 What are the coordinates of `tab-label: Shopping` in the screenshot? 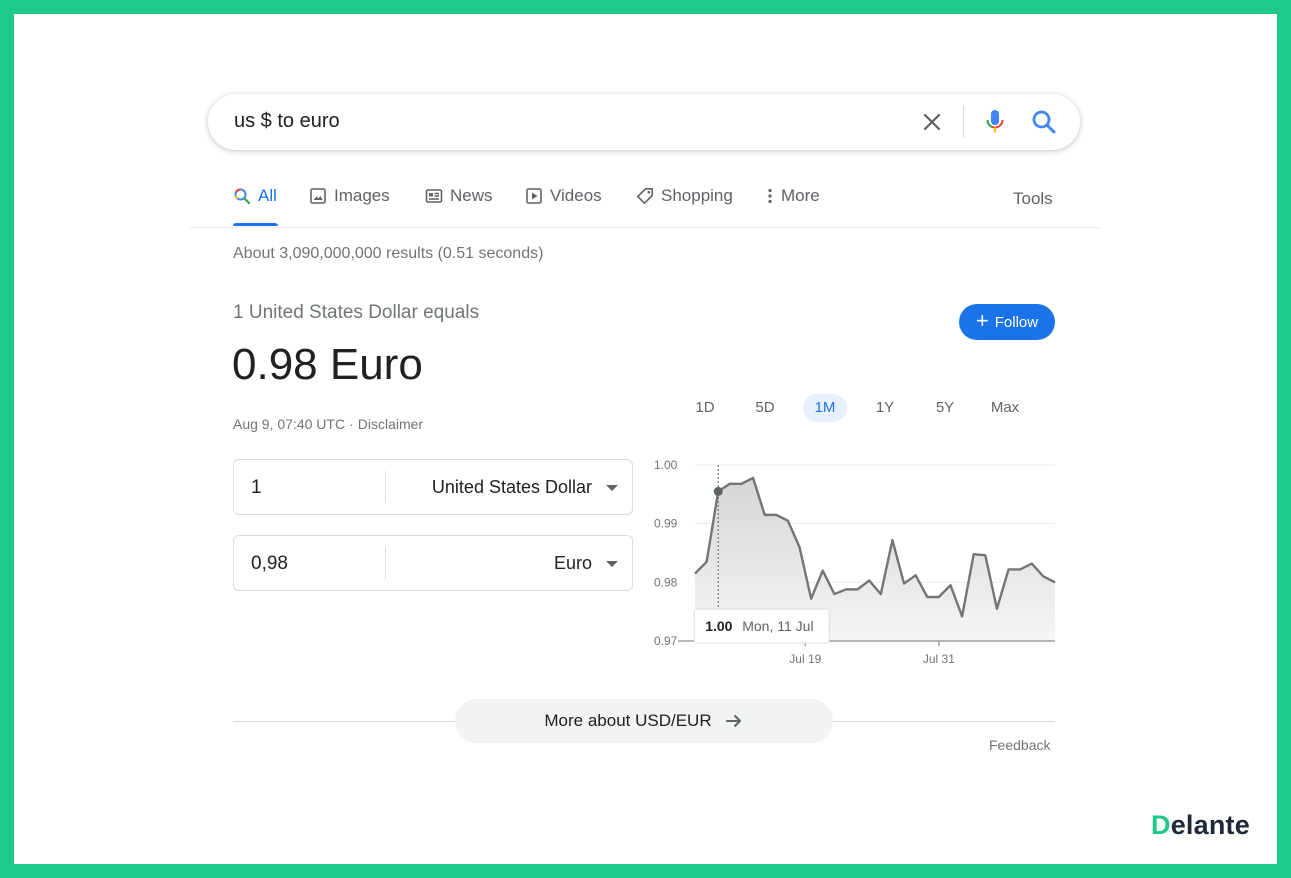 It's located at (697, 195).